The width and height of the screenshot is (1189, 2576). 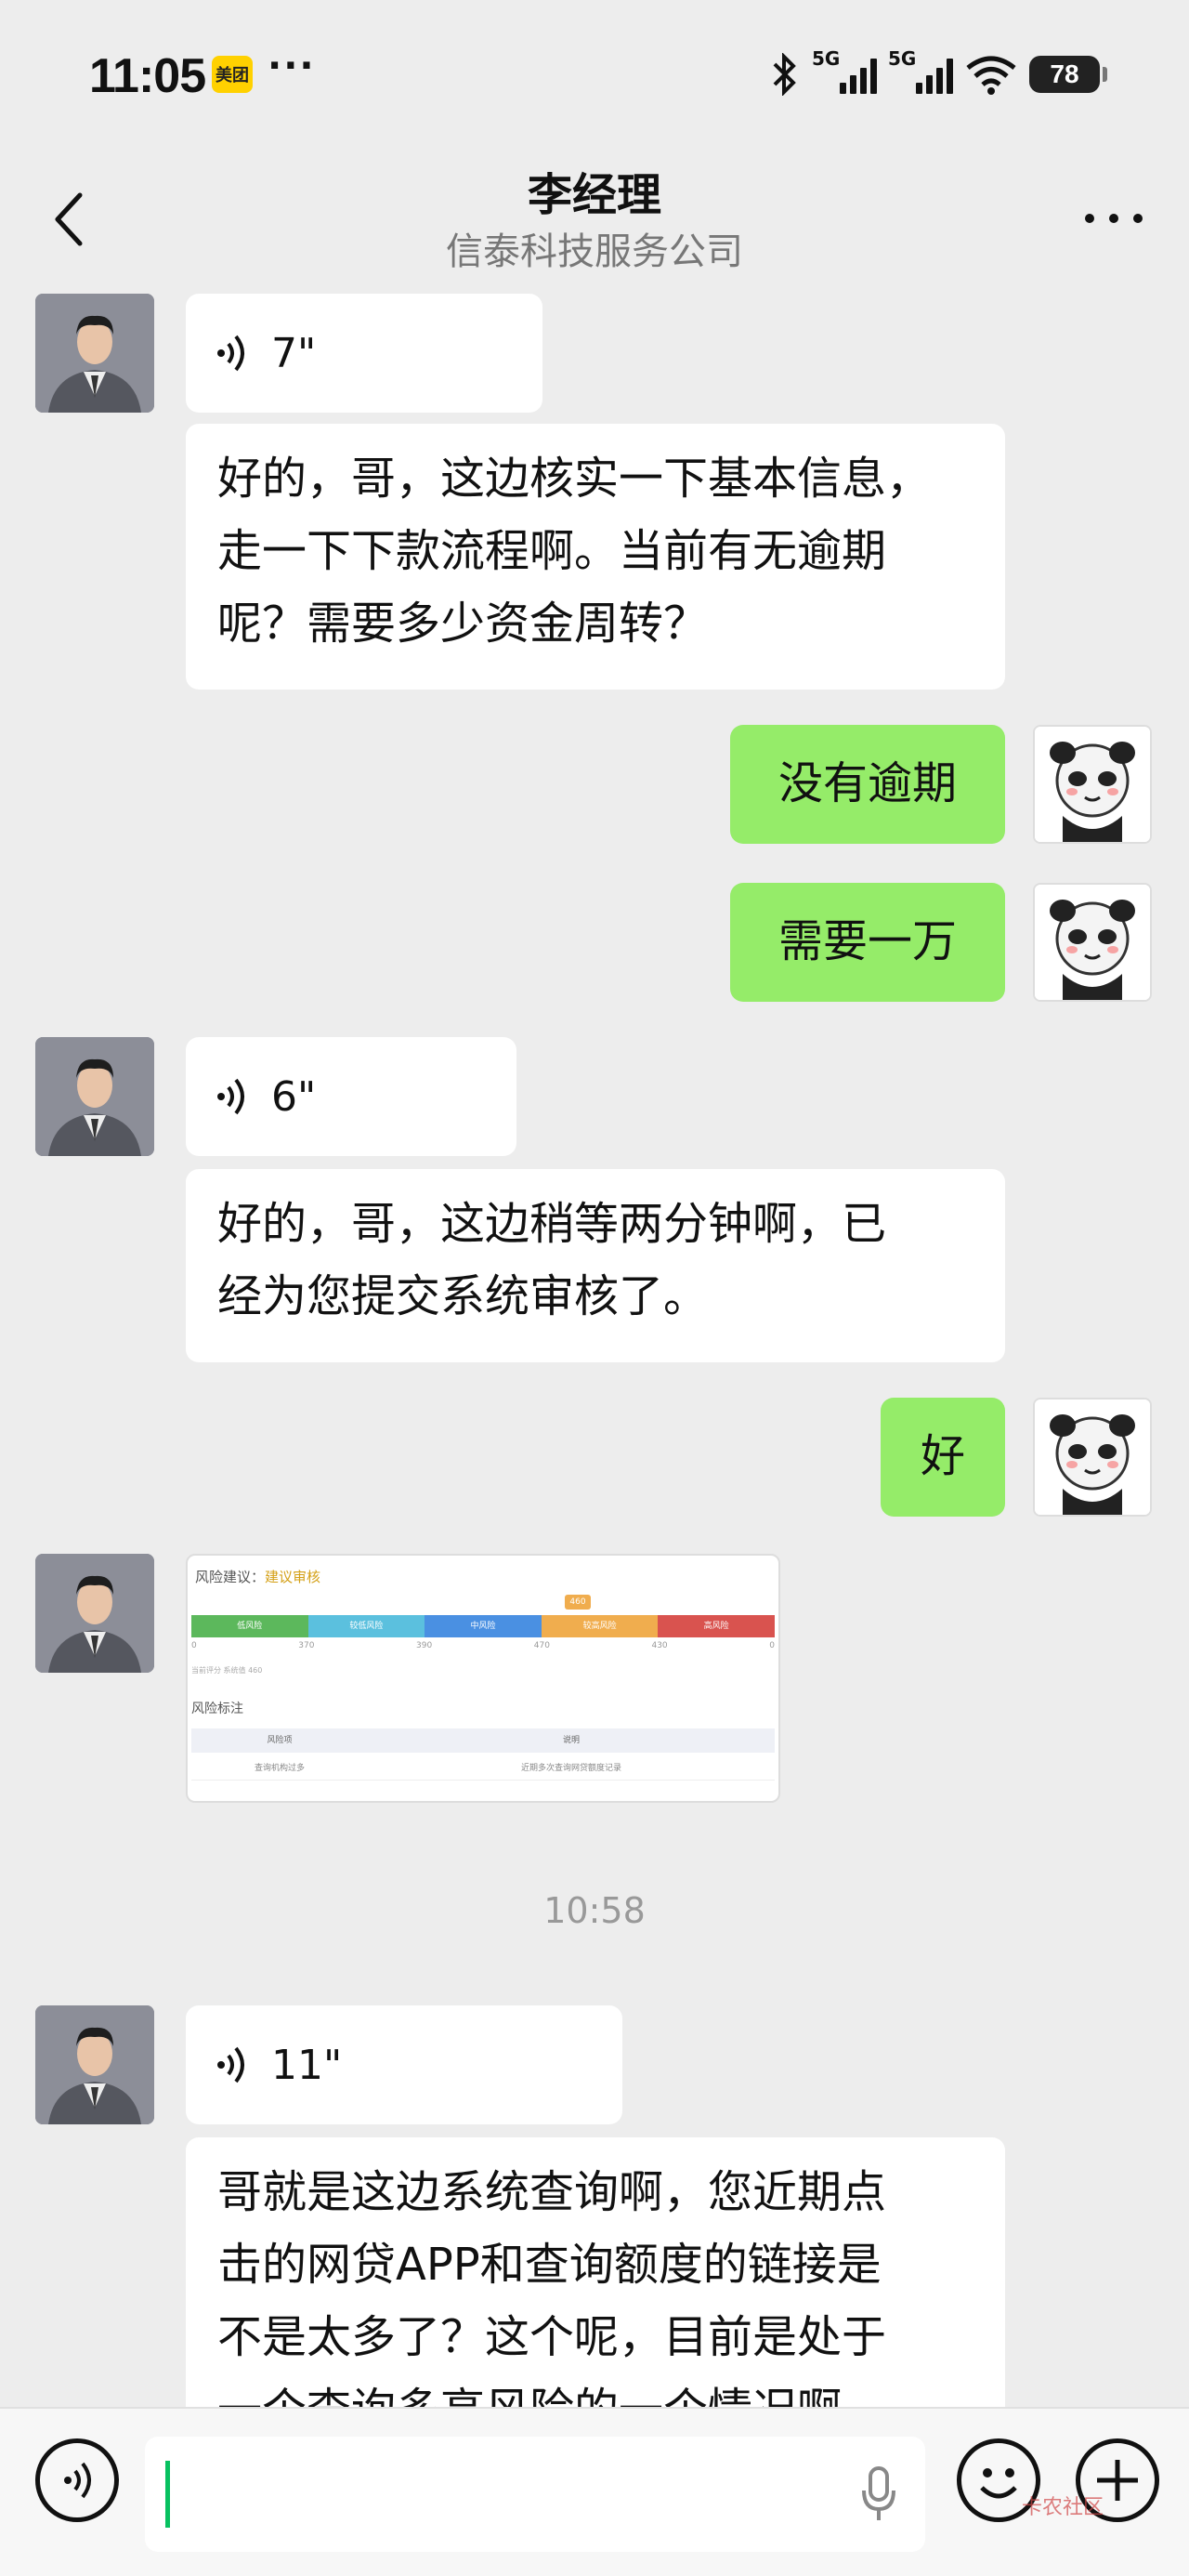 What do you see at coordinates (292, 66) in the screenshot?
I see `status-more-icon: ···` at bounding box center [292, 66].